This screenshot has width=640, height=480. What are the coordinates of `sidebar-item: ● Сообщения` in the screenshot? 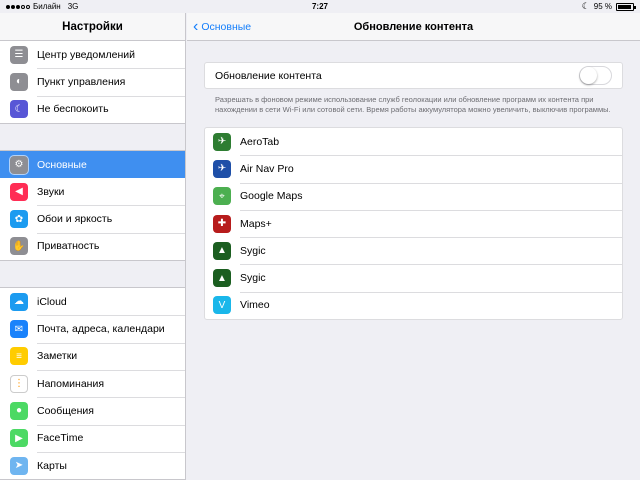 It's located at (92, 410).